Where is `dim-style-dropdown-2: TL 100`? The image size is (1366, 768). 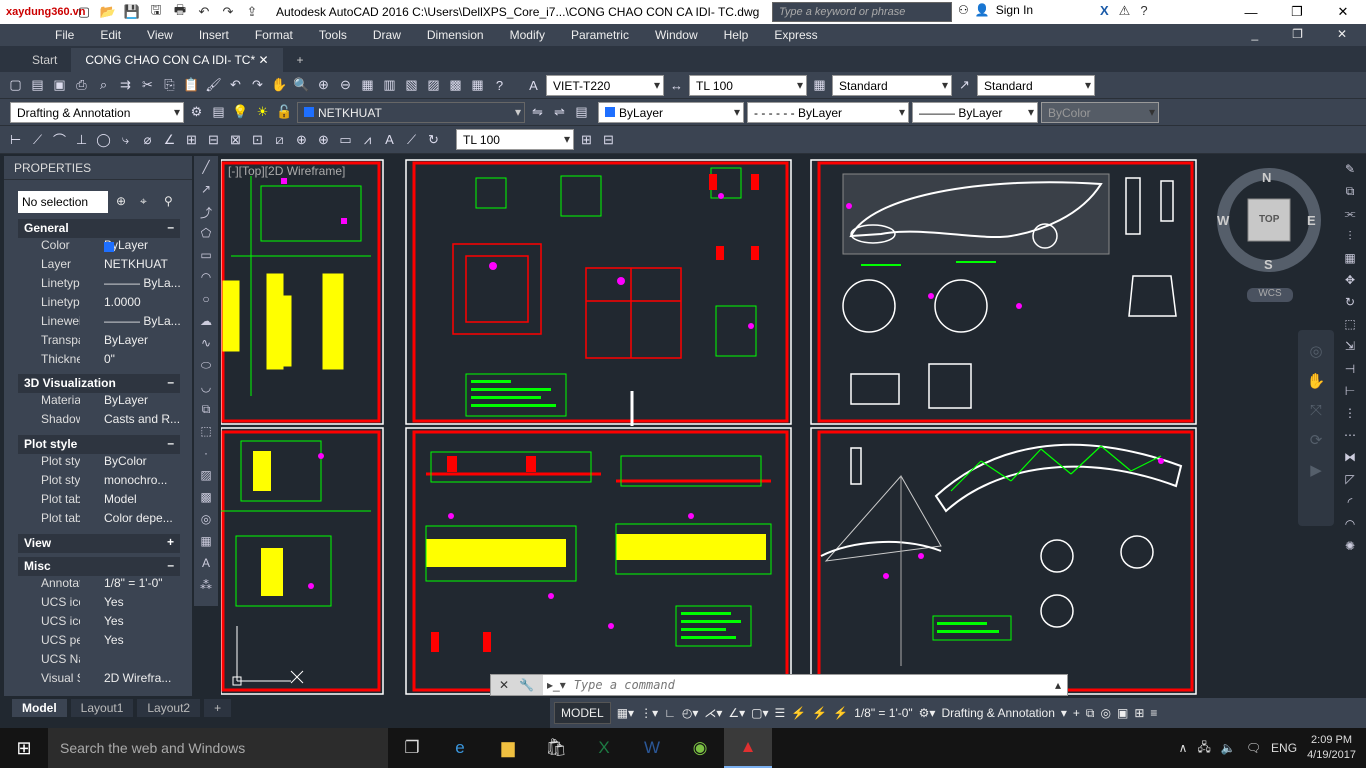
dim-style-dropdown-2: TL 100 is located at coordinates (515, 139).